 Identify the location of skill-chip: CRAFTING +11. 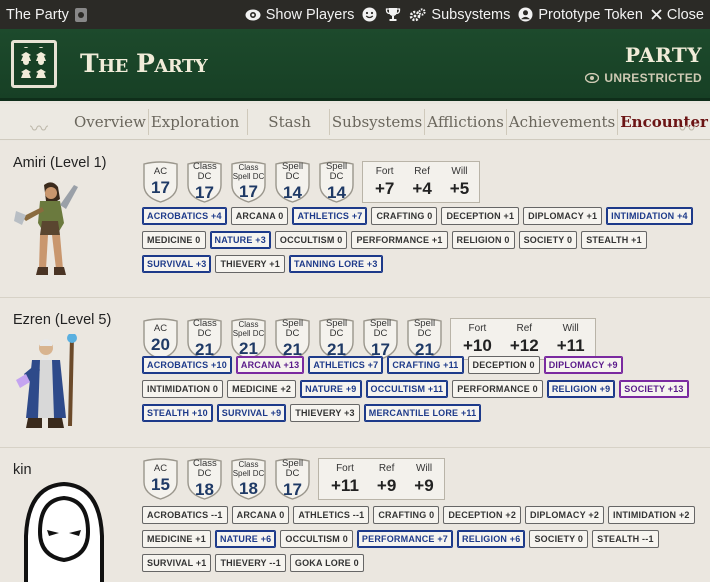
(425, 365).